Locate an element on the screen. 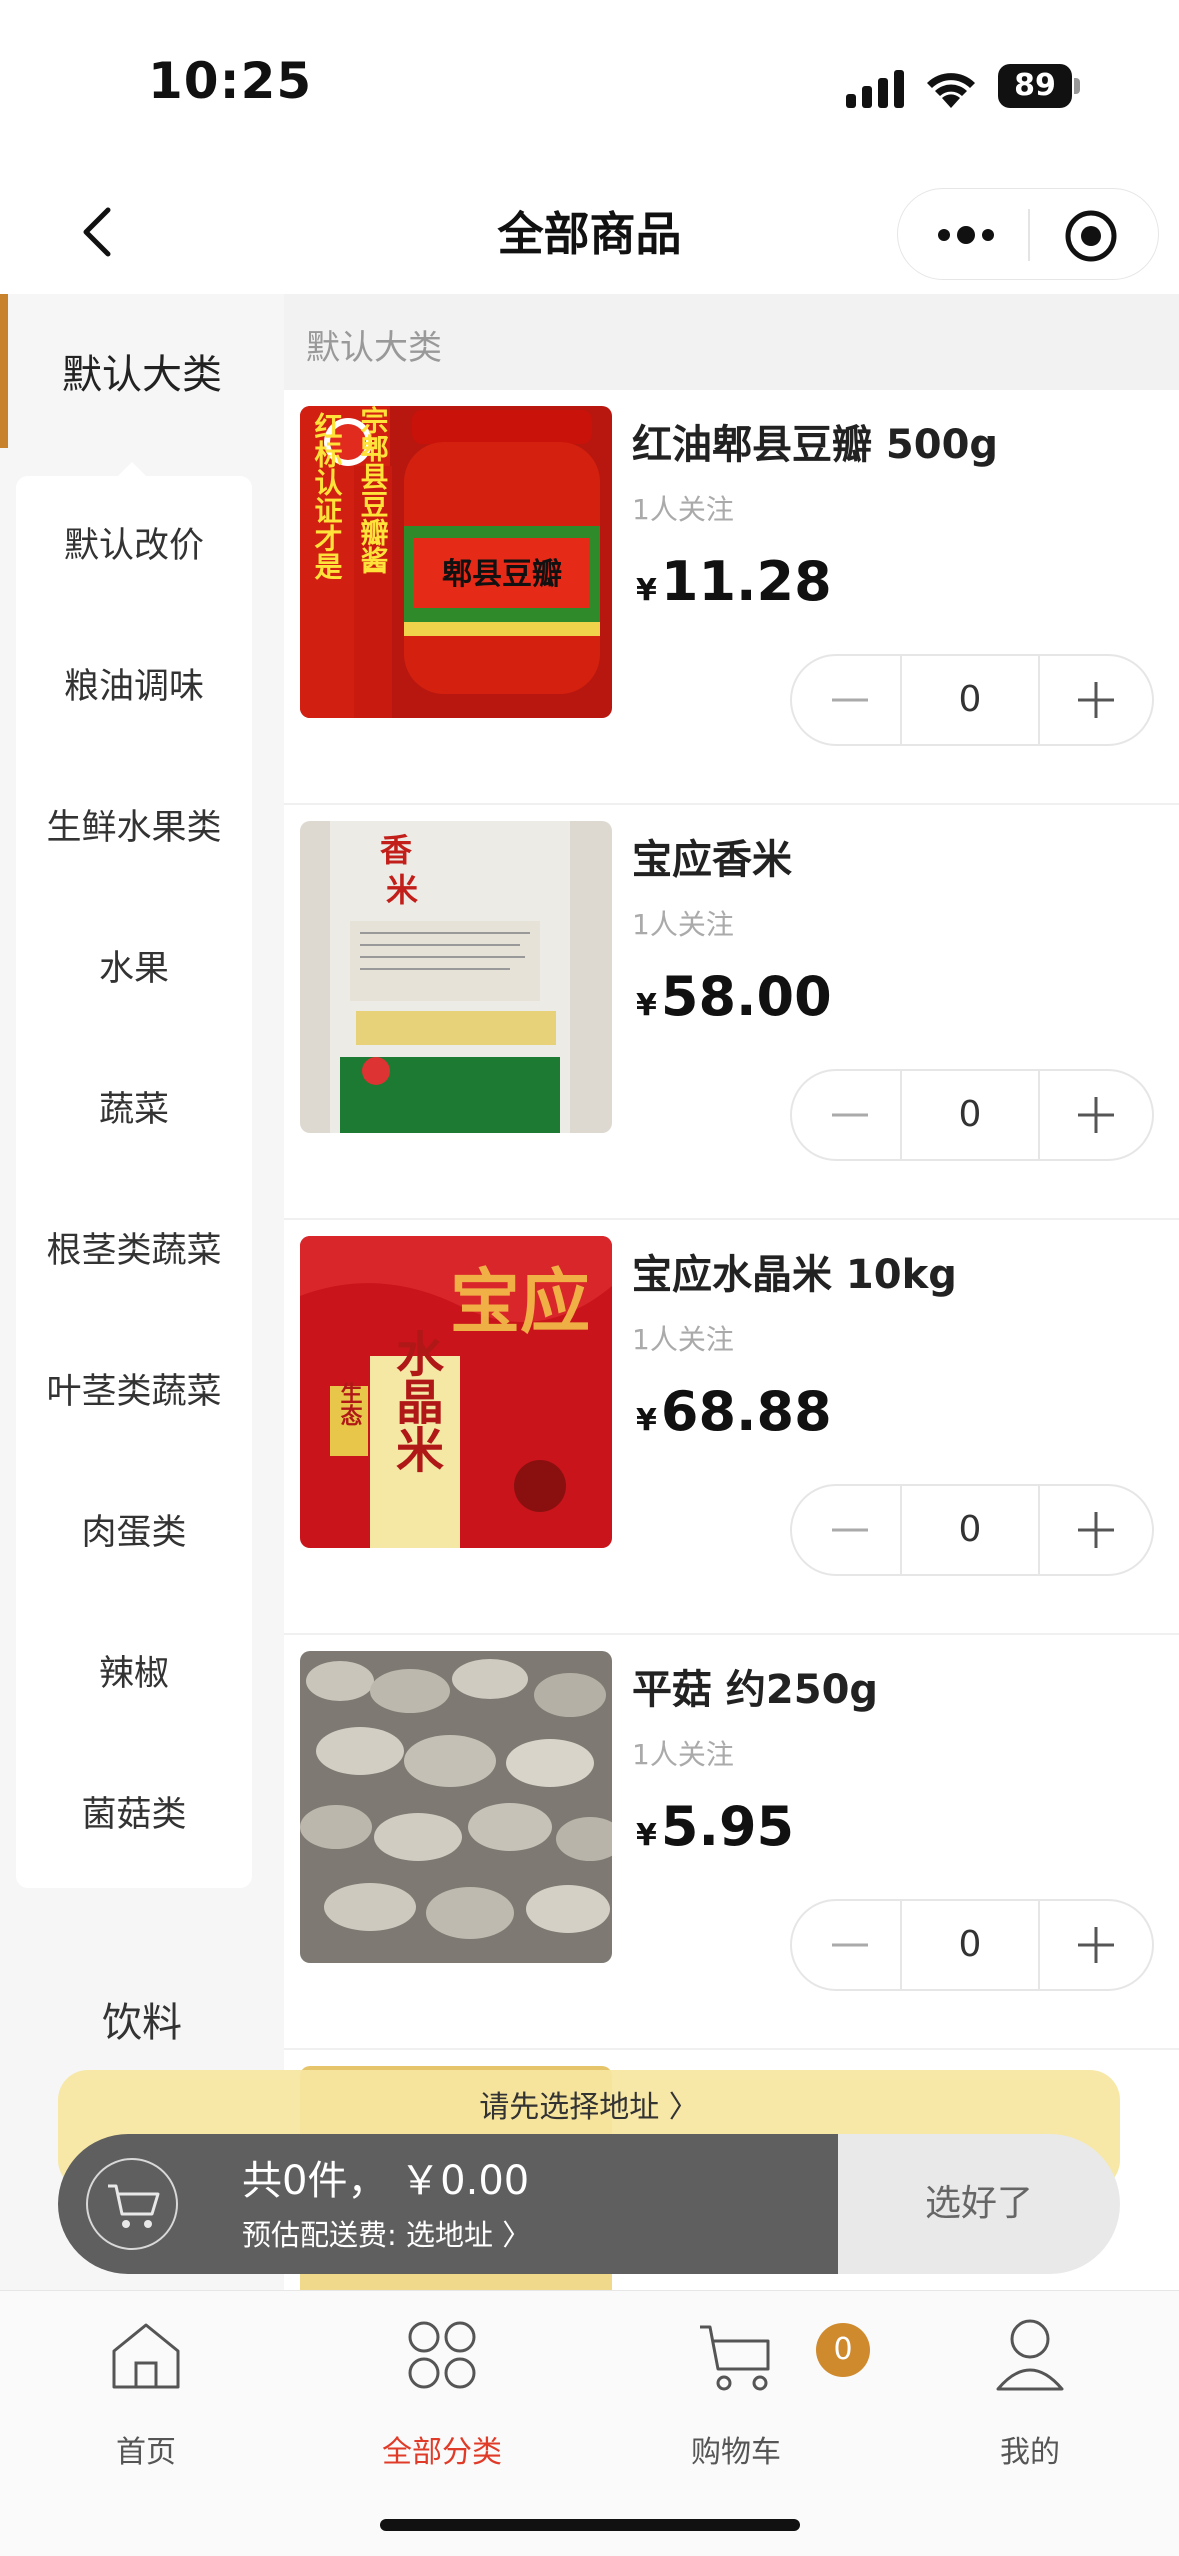 Image resolution: width=1179 pixels, height=2556 pixels. svg-text: 香 is located at coordinates (396, 850).